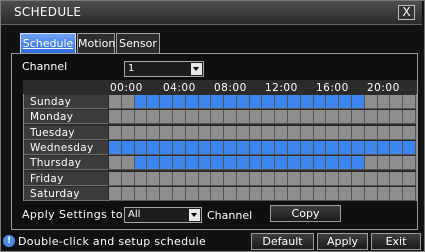 The image size is (425, 252). I want to click on schedule-row-monday, so click(262, 117).